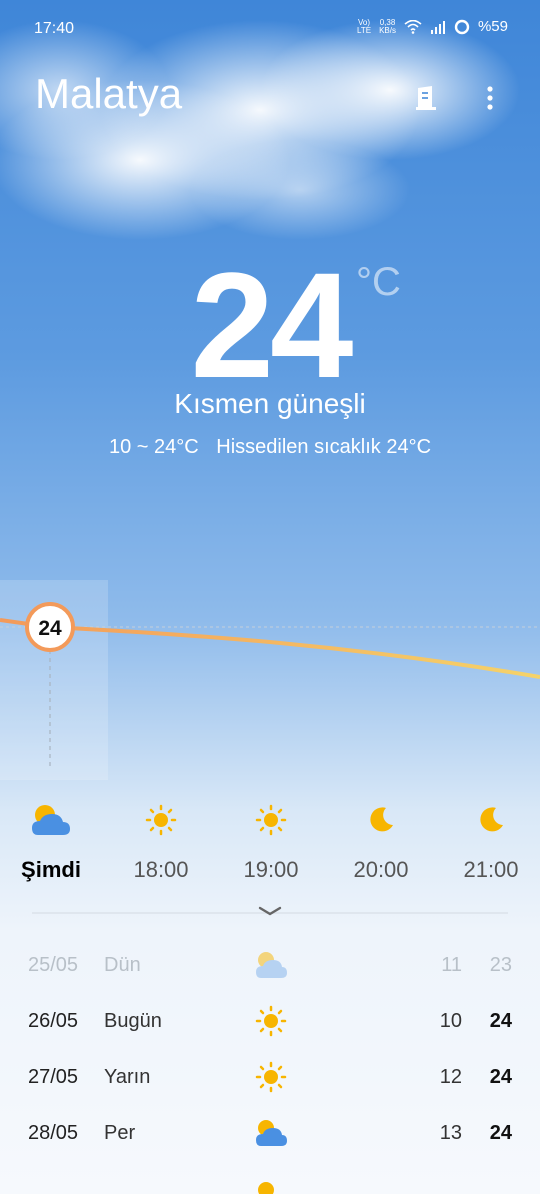 Image resolution: width=540 pixels, height=1194 pixels. Describe the element at coordinates (378, 282) in the screenshot. I see `temperature-unit: °C` at that location.